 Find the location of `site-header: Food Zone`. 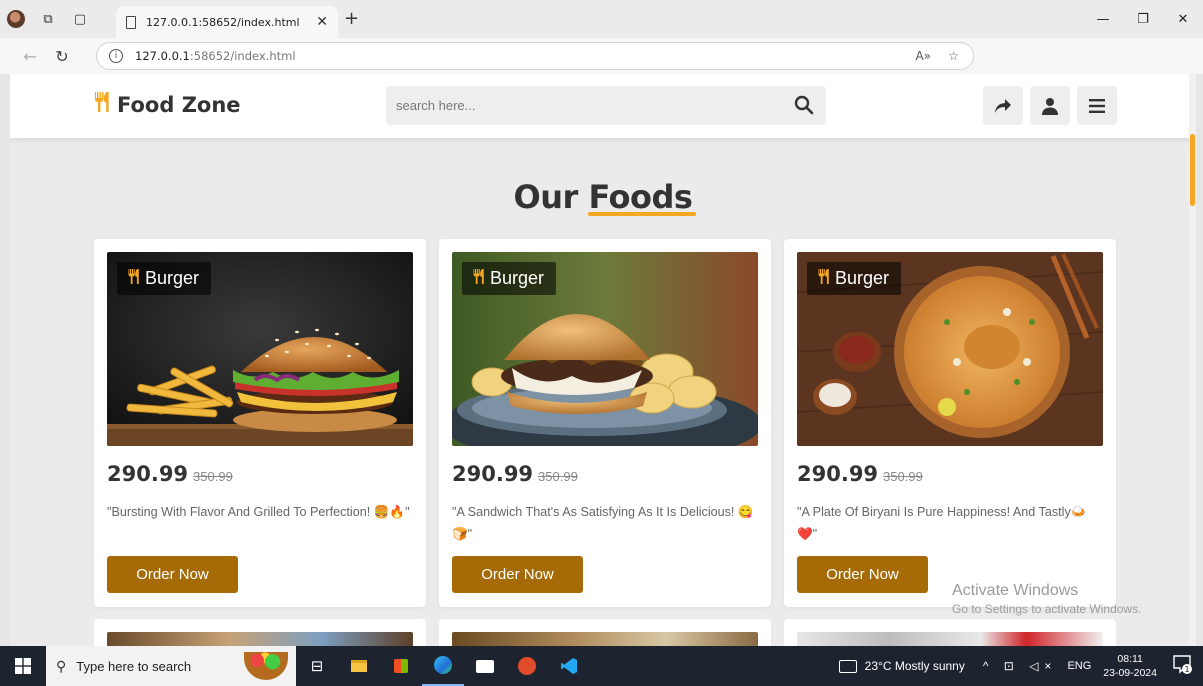

site-header: Food Zone is located at coordinates (603, 106).